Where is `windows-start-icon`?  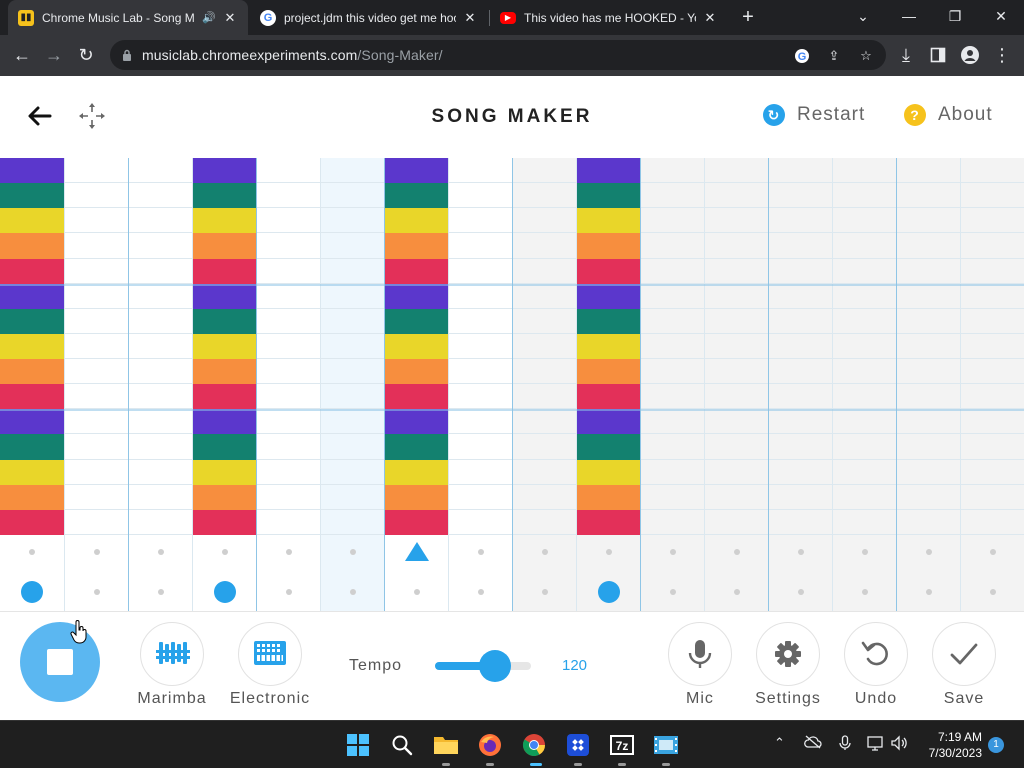
windows-start-icon is located at coordinates (358, 745).